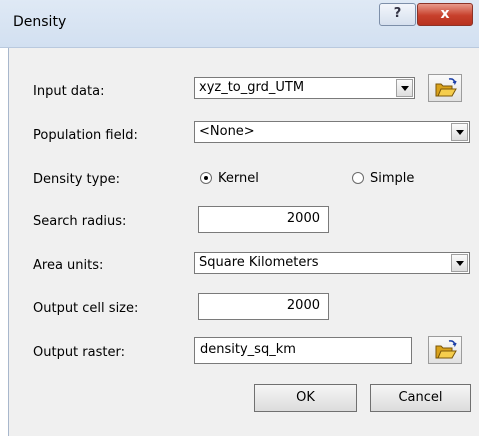  I want to click on help-icon: ?, so click(397, 13).